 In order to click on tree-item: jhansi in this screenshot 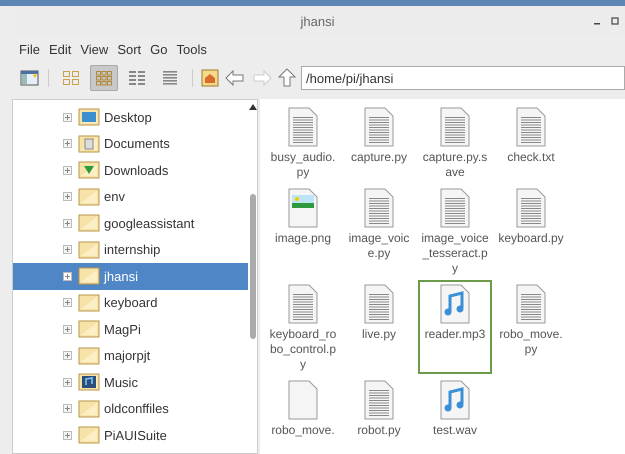, I will do `click(130, 276)`.